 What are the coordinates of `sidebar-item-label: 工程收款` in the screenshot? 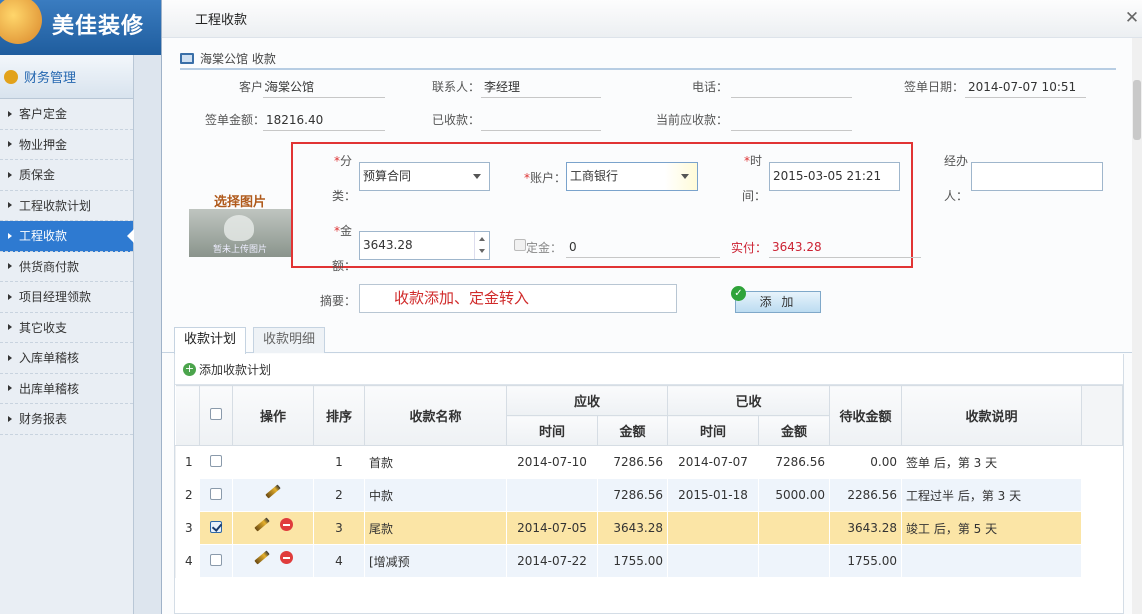 It's located at (43, 236).